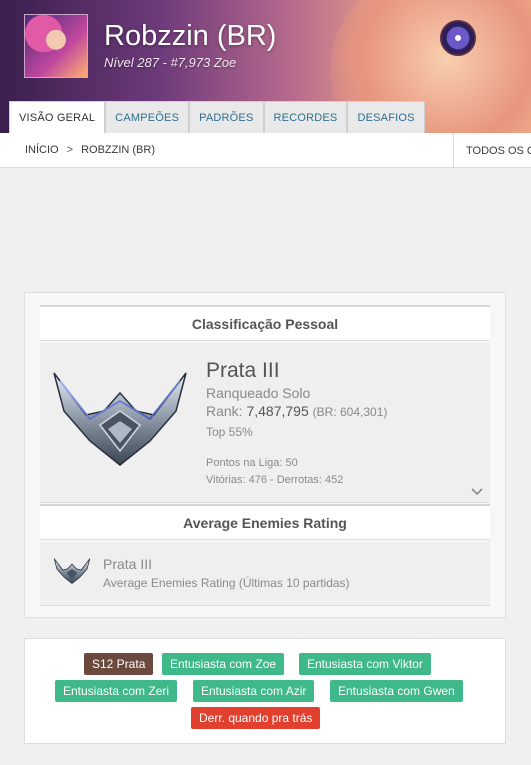 The width and height of the screenshot is (531, 765). What do you see at coordinates (190, 36) in the screenshot?
I see `summoner-name: Robzzin (BR)` at bounding box center [190, 36].